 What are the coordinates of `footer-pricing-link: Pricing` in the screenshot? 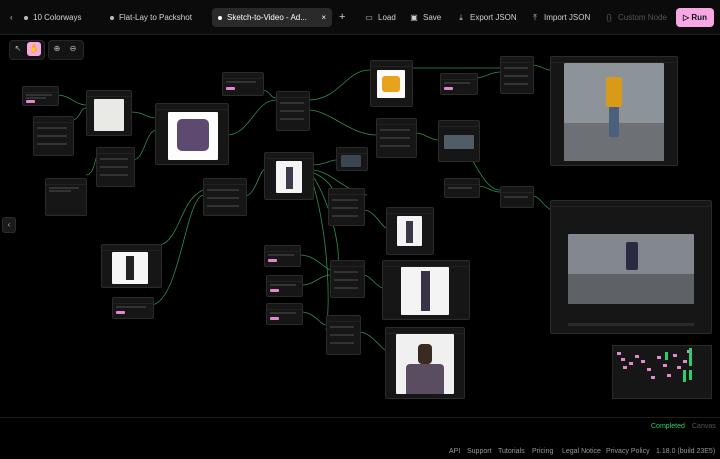 It's located at (542, 451).